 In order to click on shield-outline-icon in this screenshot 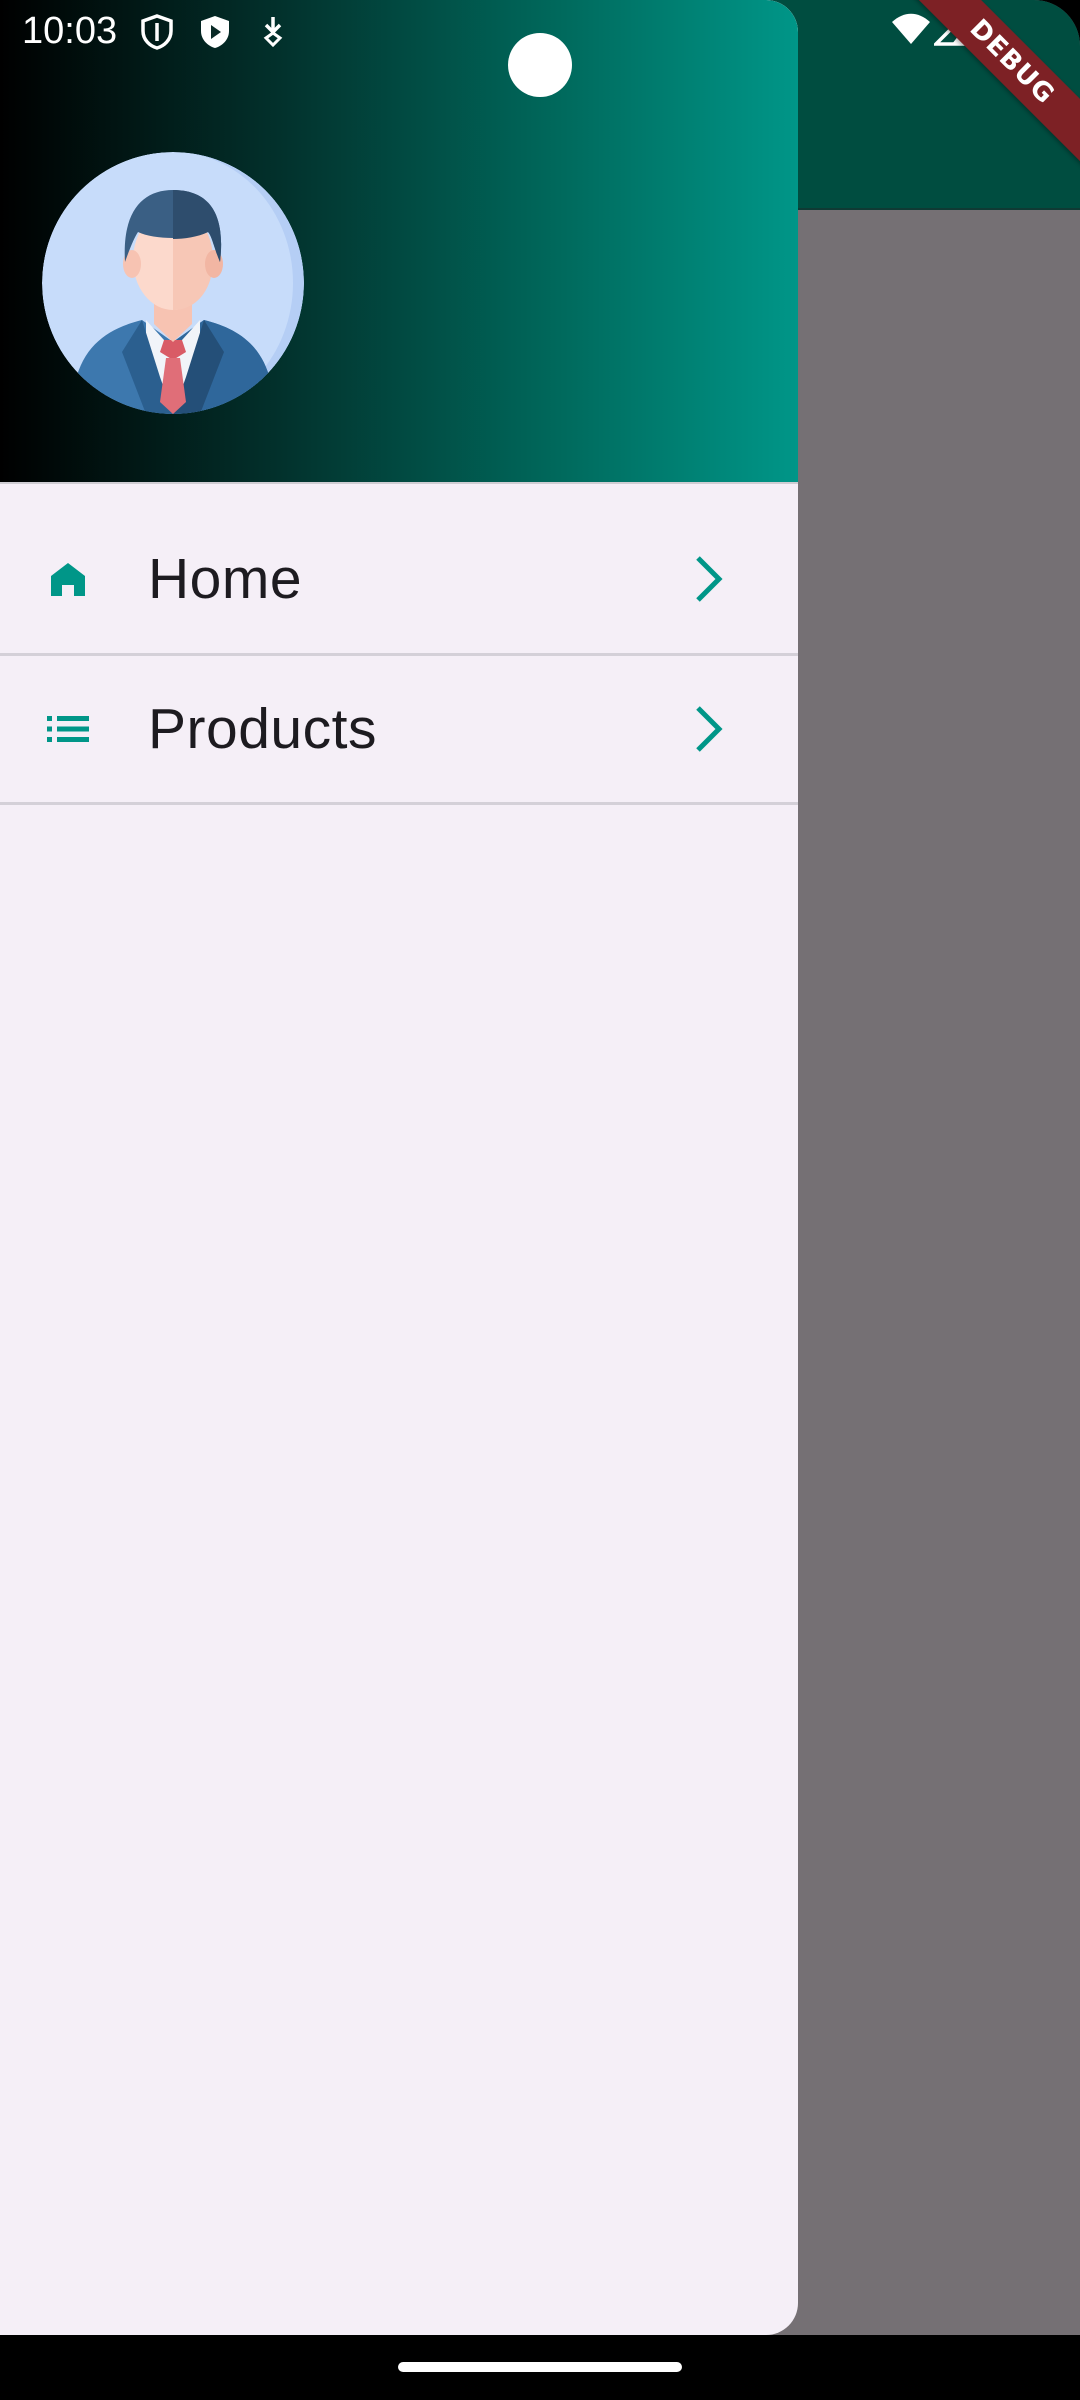, I will do `click(157, 34)`.